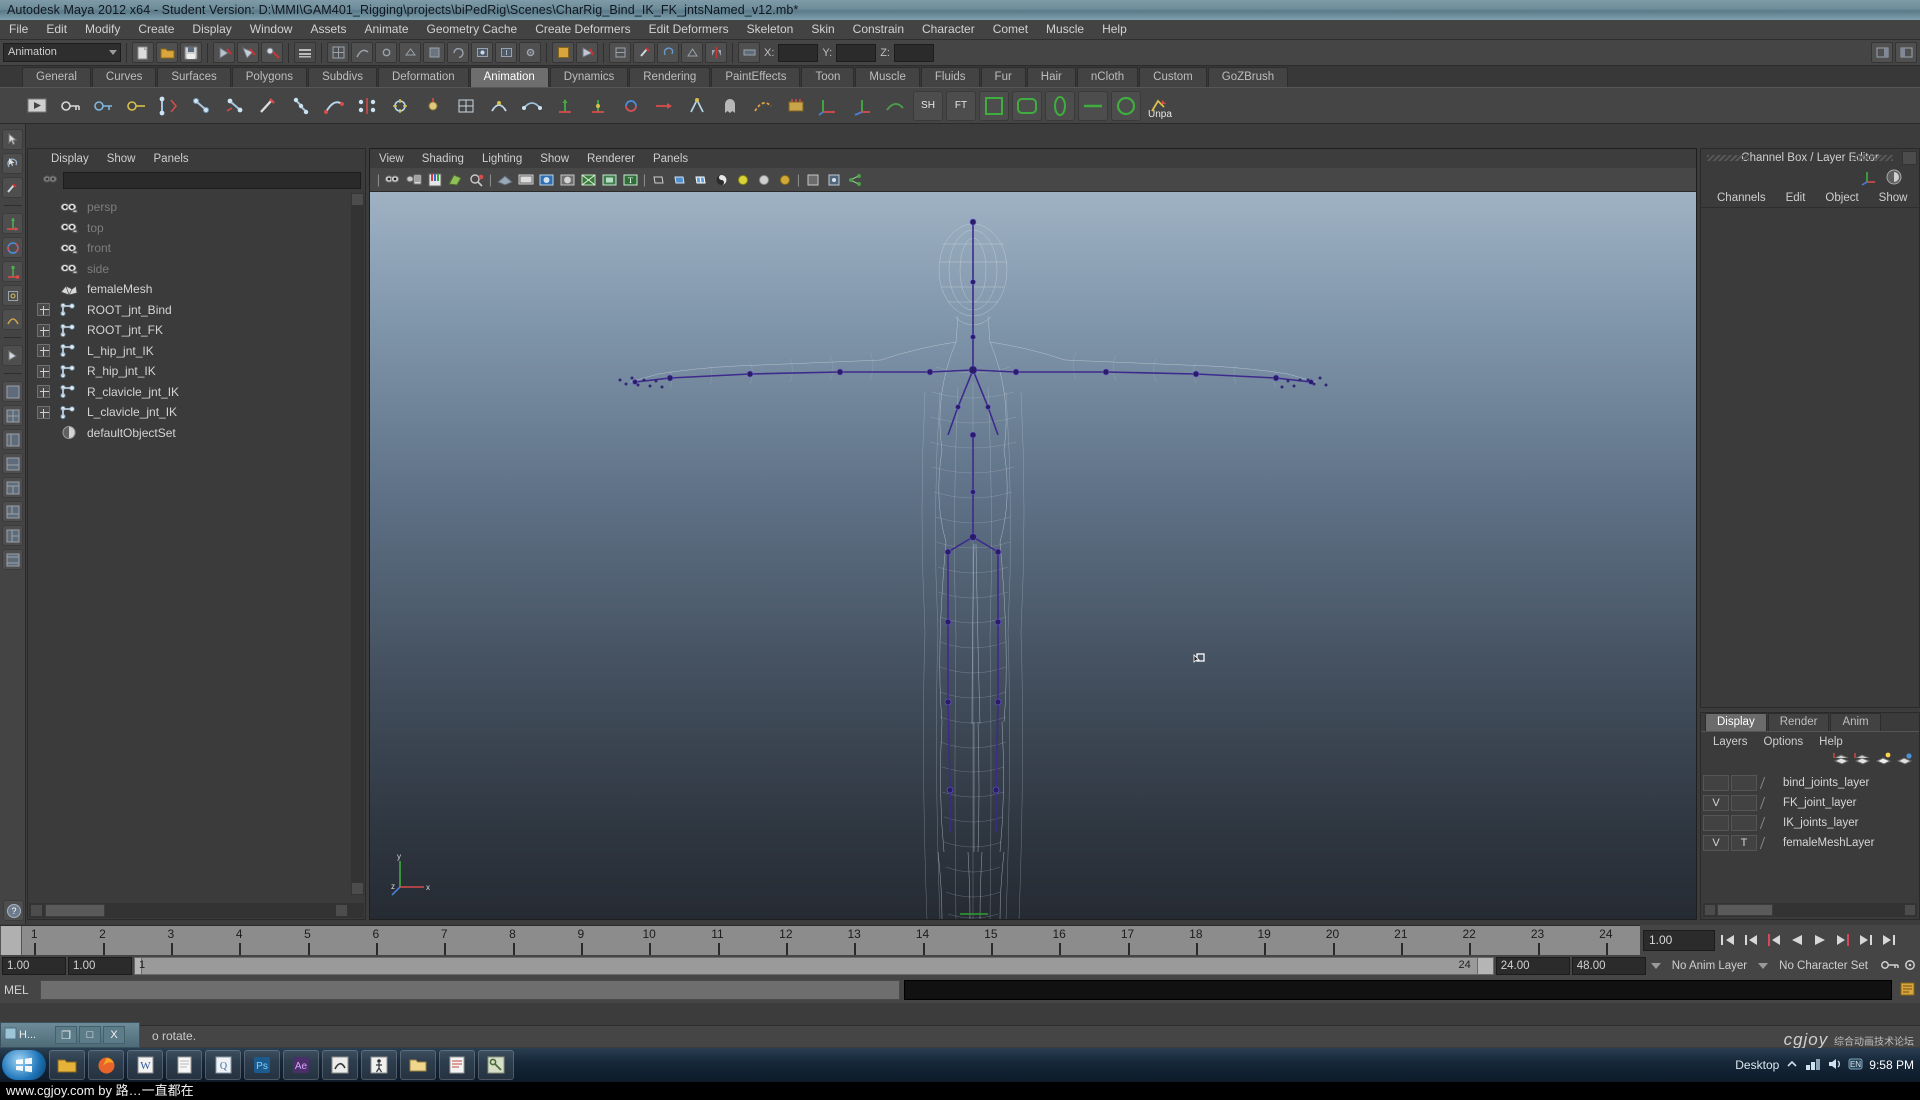 The height and width of the screenshot is (1100, 1920). I want to click on lasso-select-button, so click(668, 52).